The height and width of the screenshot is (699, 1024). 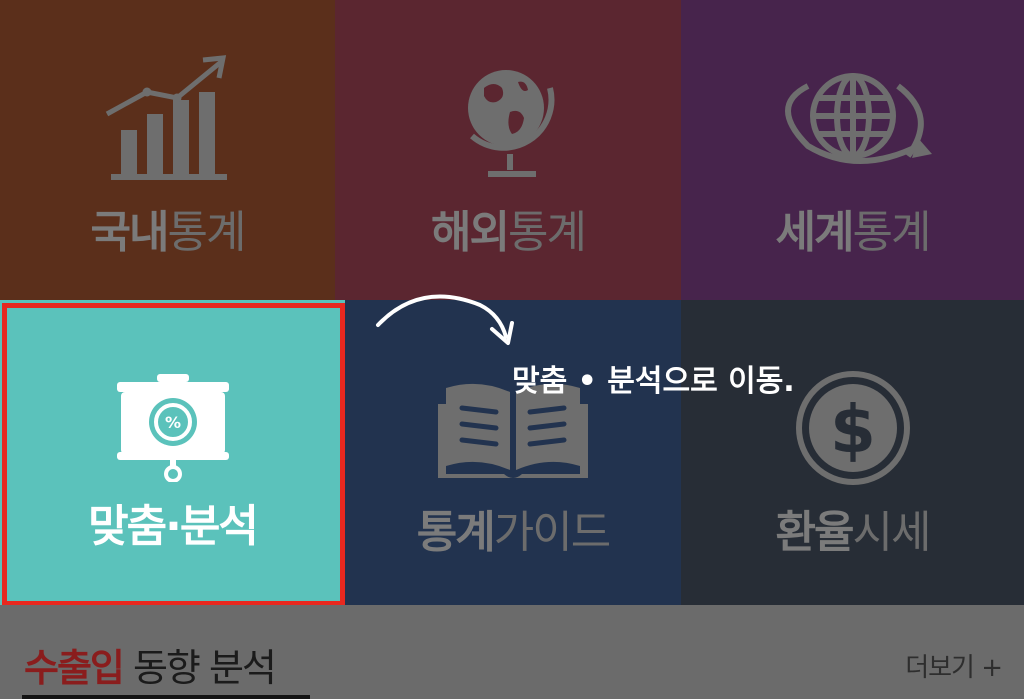 What do you see at coordinates (892, 532) in the screenshot?
I see `label-rest: 시세` at bounding box center [892, 532].